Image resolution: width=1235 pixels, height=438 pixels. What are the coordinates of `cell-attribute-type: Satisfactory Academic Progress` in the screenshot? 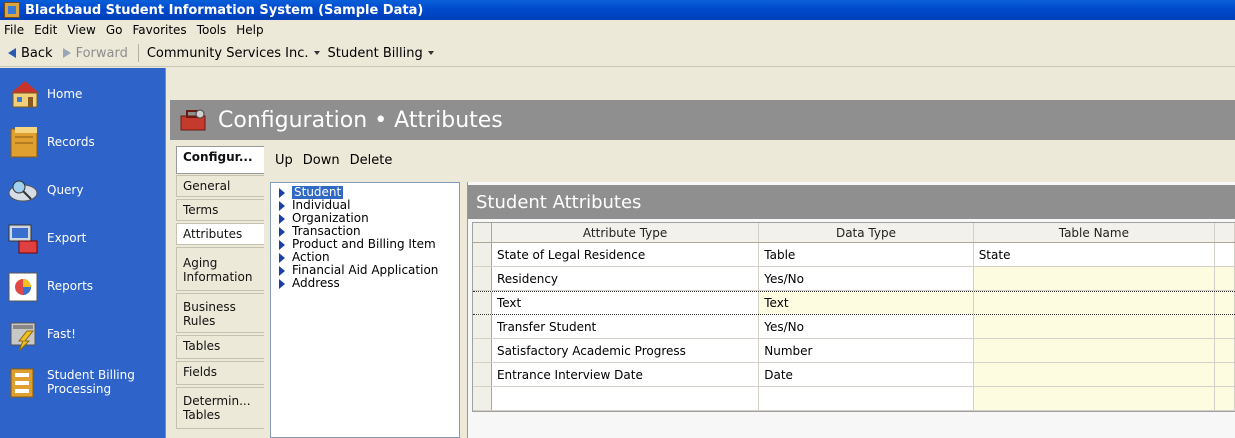 It's located at (626, 350).